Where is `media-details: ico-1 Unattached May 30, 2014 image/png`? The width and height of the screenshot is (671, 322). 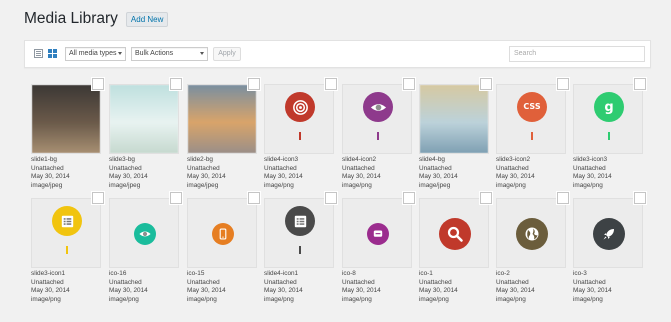
media-details: ico-1 Unattached May 30, 2014 image/png is located at coordinates (457, 287).